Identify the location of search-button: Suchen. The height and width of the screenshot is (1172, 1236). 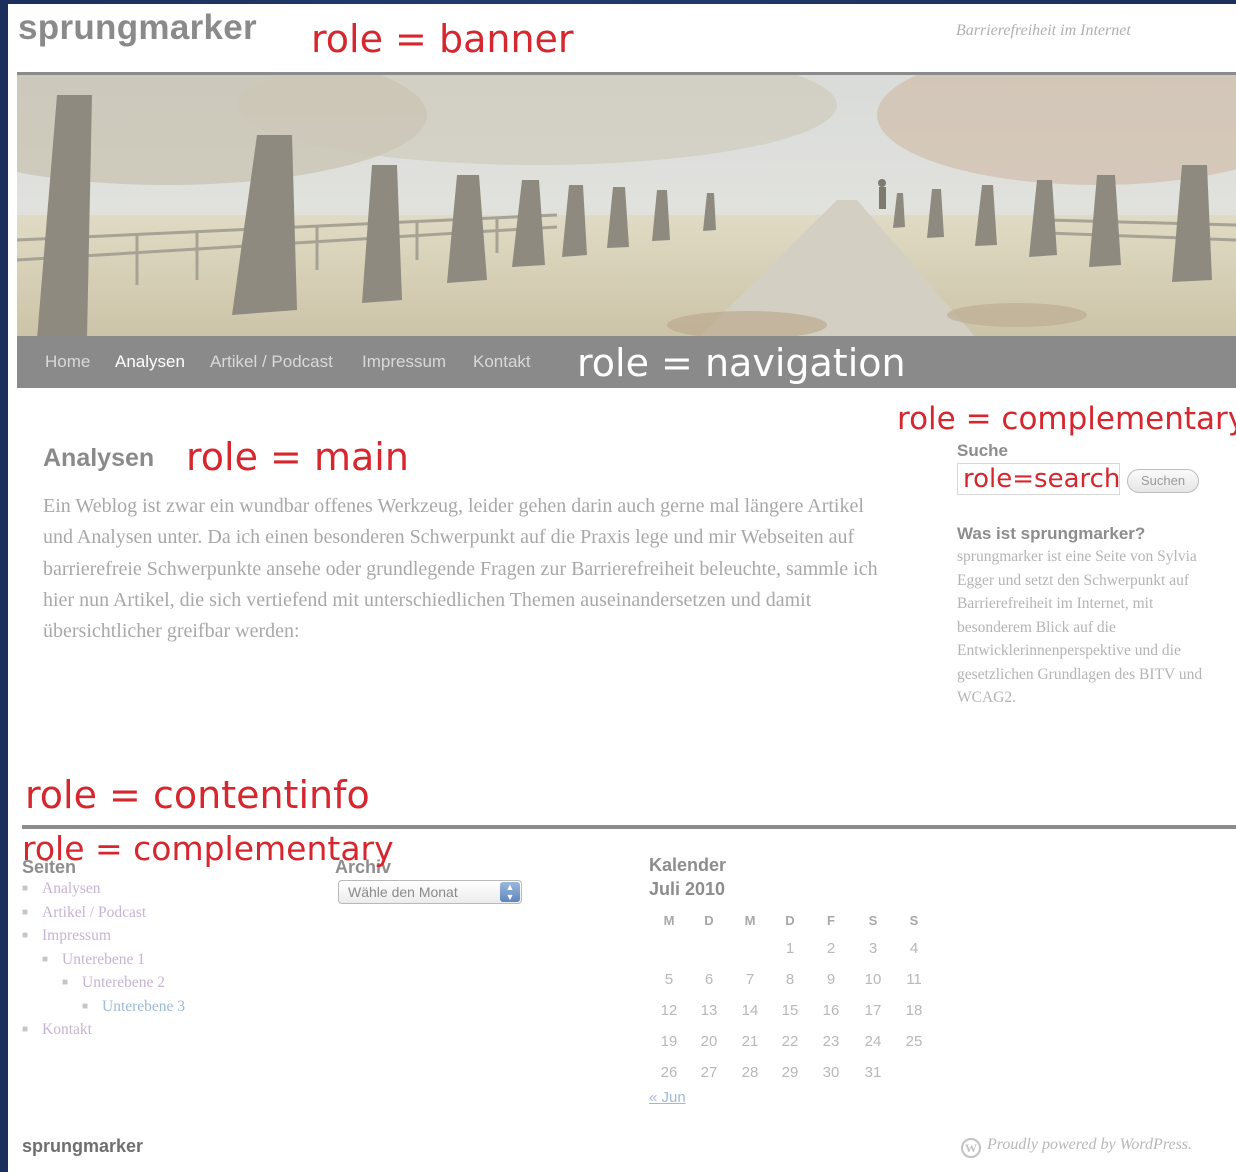
(1163, 481).